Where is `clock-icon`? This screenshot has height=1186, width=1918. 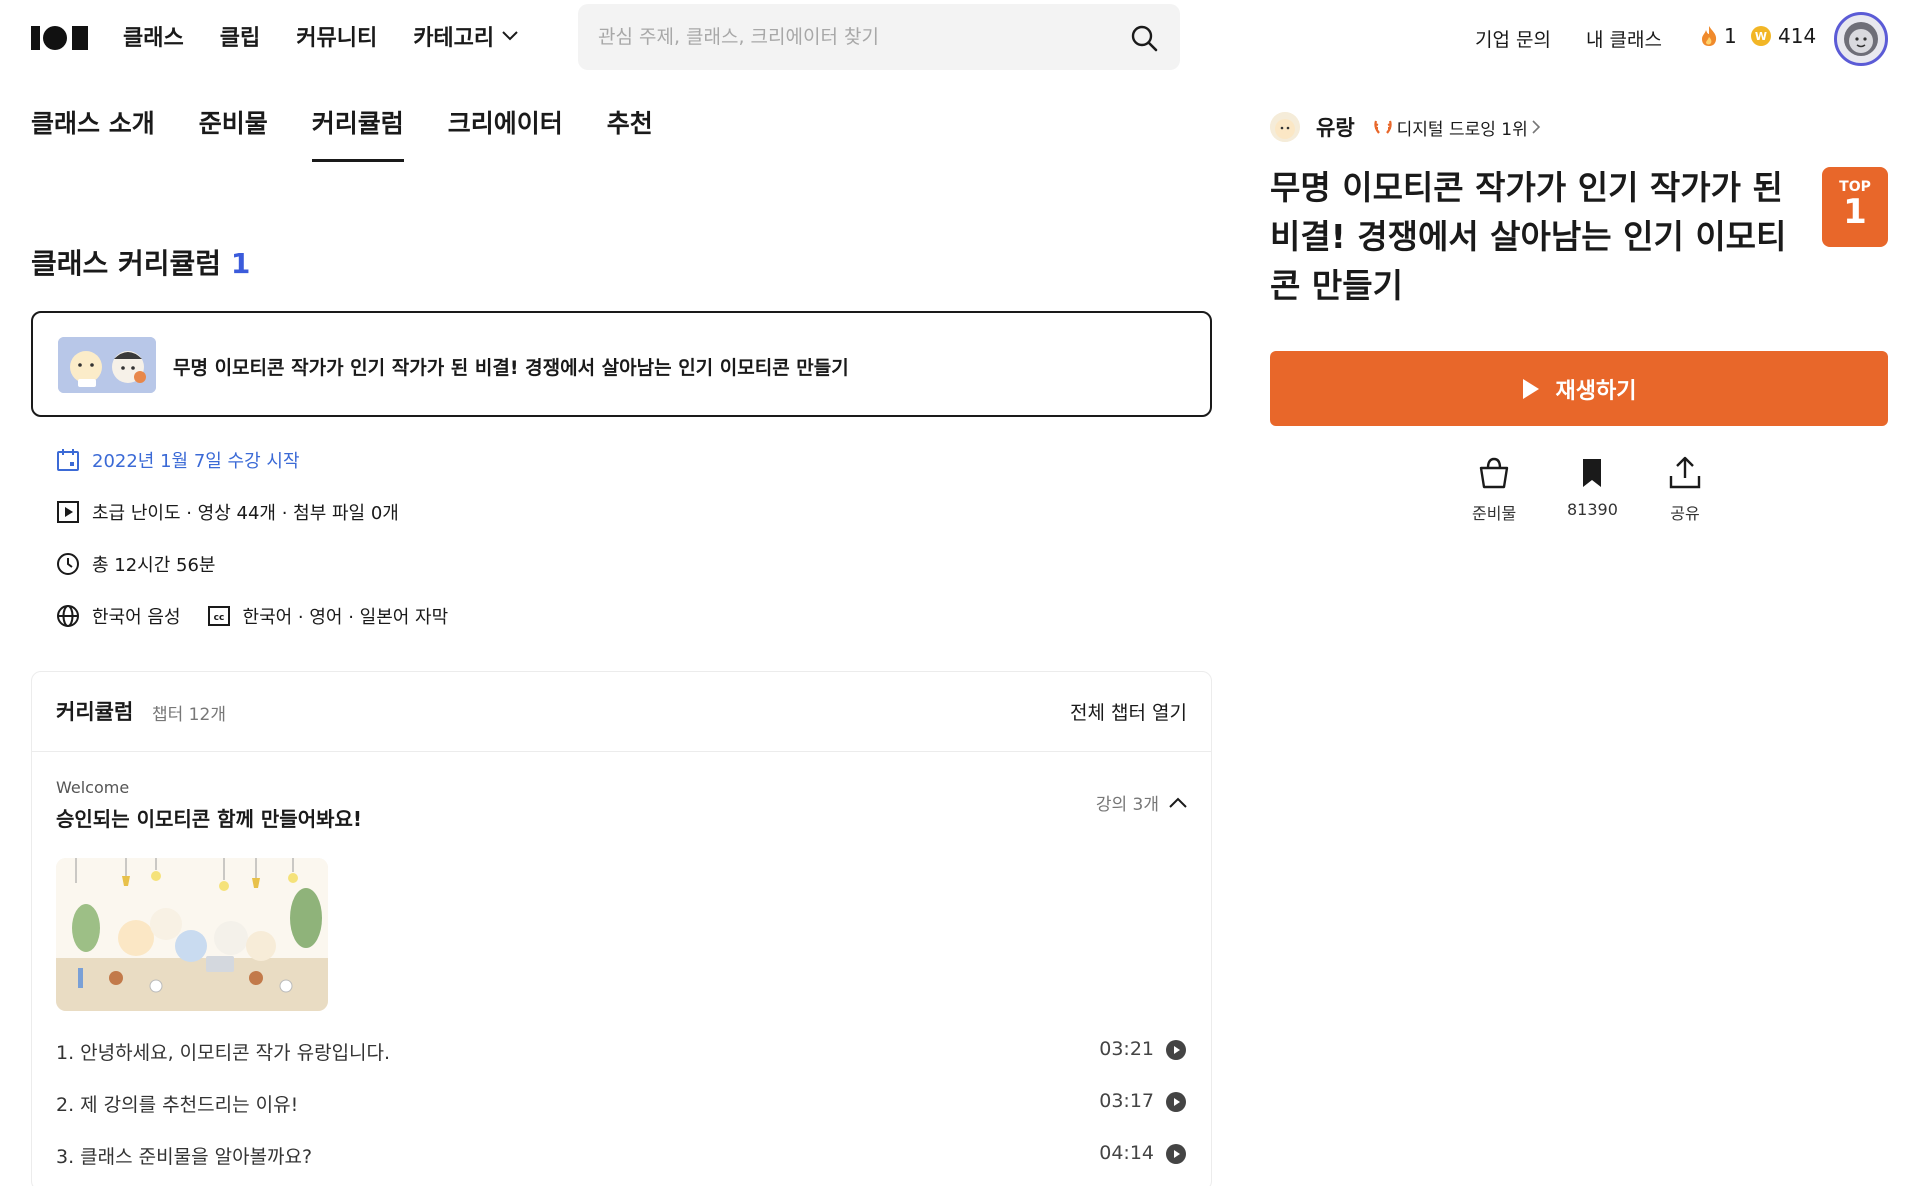
clock-icon is located at coordinates (68, 564).